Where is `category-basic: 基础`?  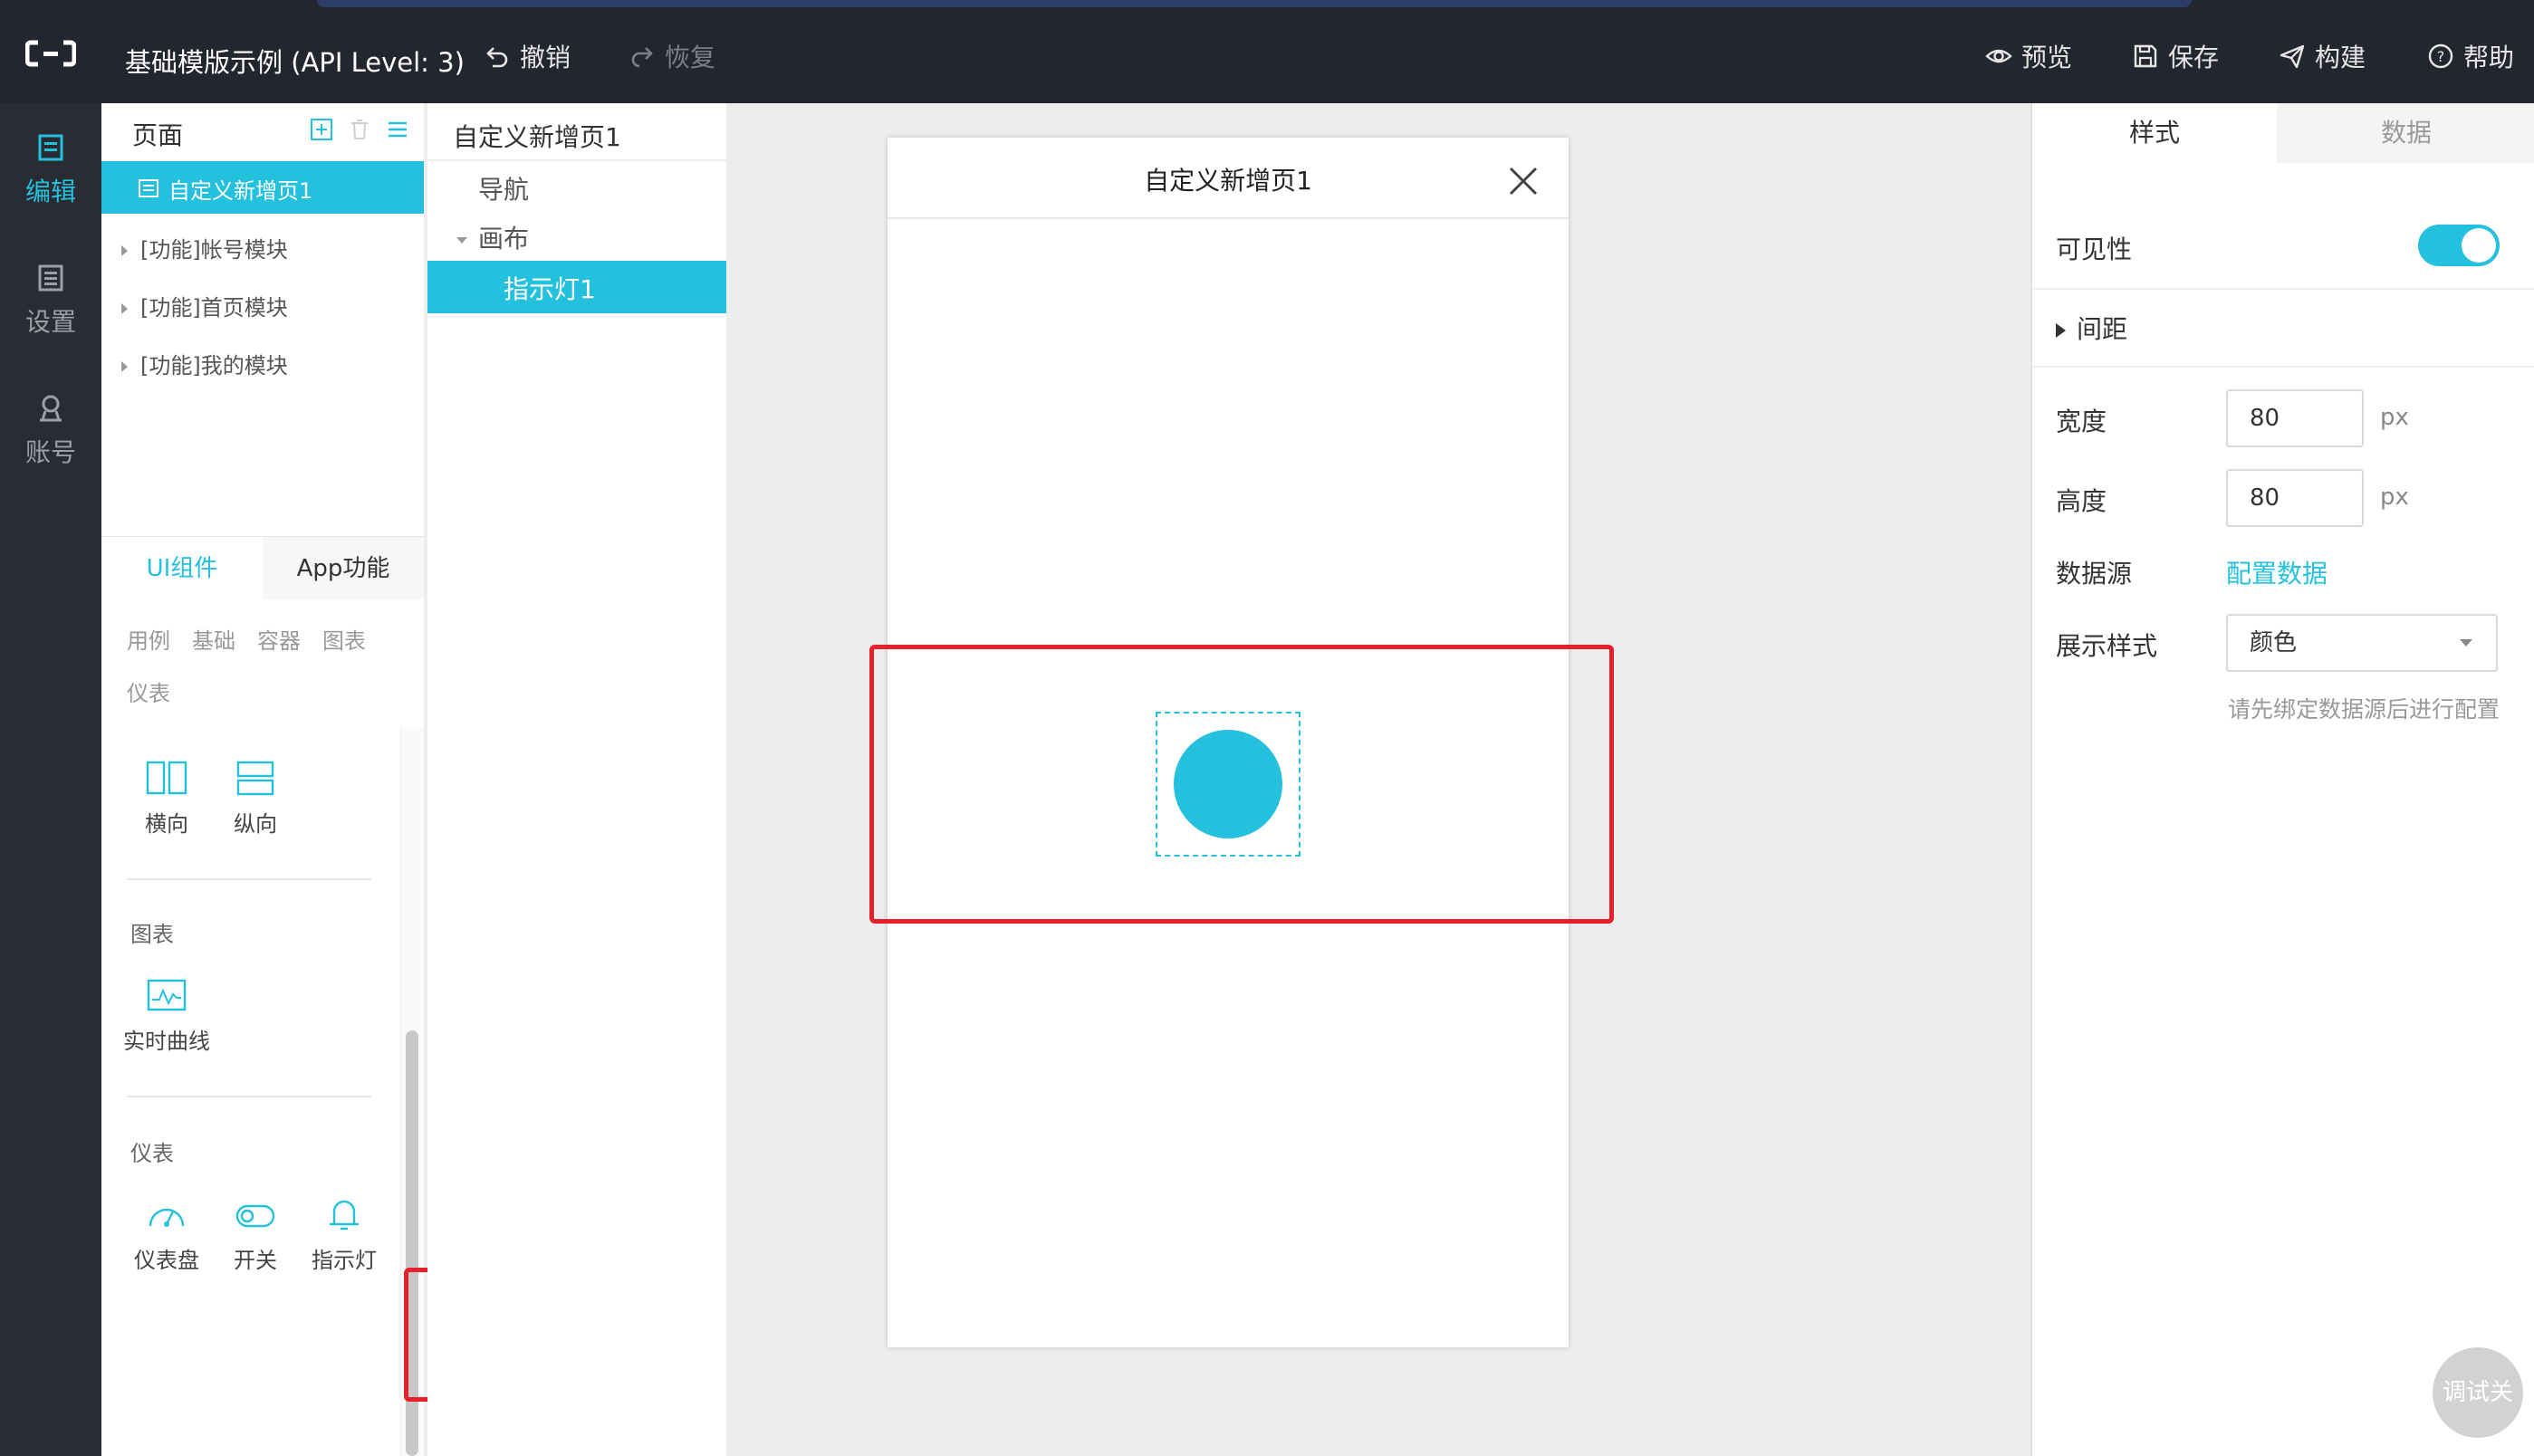 category-basic: 基础 is located at coordinates (213, 639).